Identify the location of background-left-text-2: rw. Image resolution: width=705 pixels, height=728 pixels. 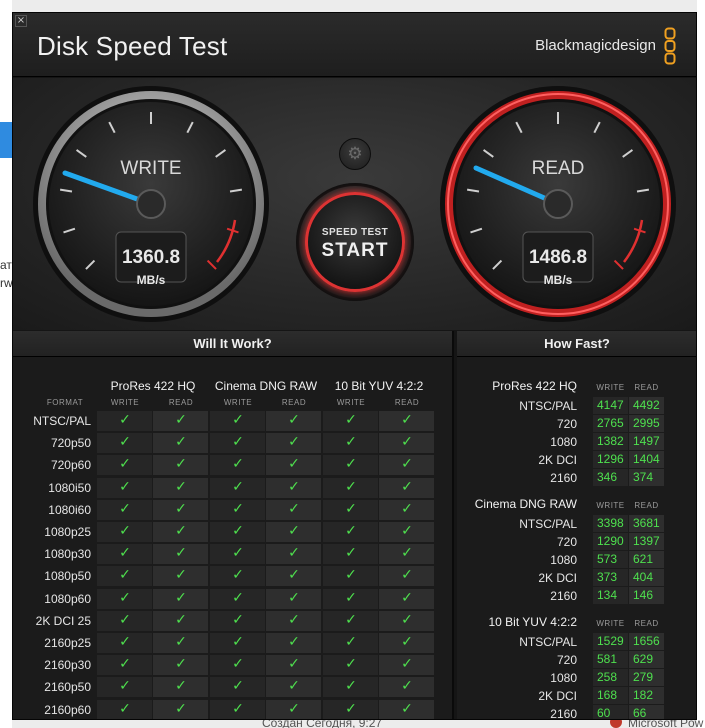
(6, 283).